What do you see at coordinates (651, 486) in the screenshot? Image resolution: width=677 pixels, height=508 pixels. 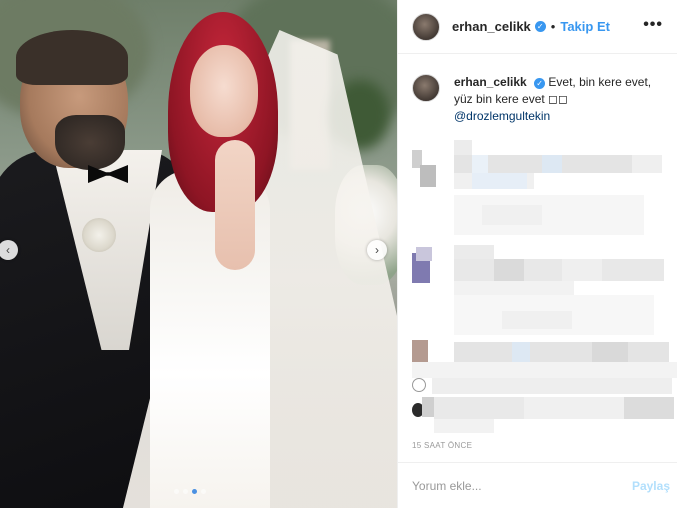 I see `post-comment-button: Paylaş` at bounding box center [651, 486].